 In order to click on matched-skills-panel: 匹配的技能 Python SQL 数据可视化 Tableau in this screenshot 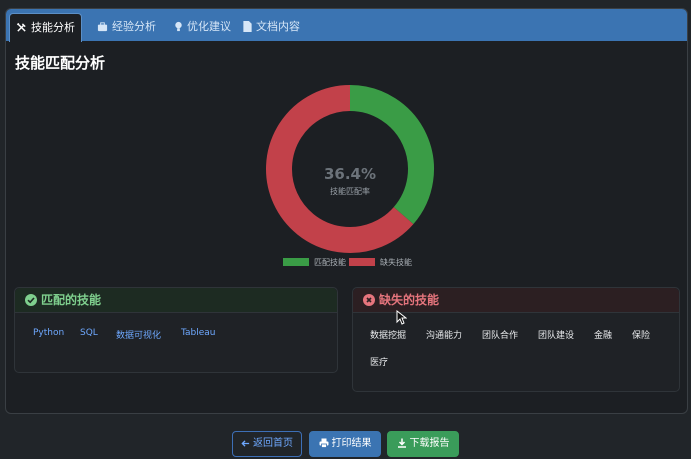, I will do `click(176, 330)`.